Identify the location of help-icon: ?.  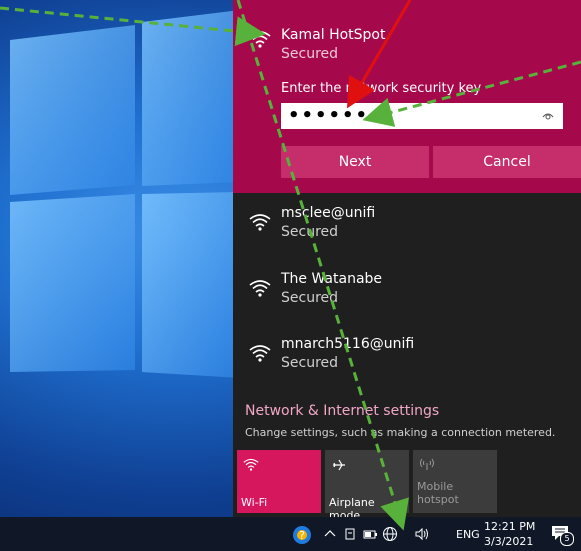
(302, 535).